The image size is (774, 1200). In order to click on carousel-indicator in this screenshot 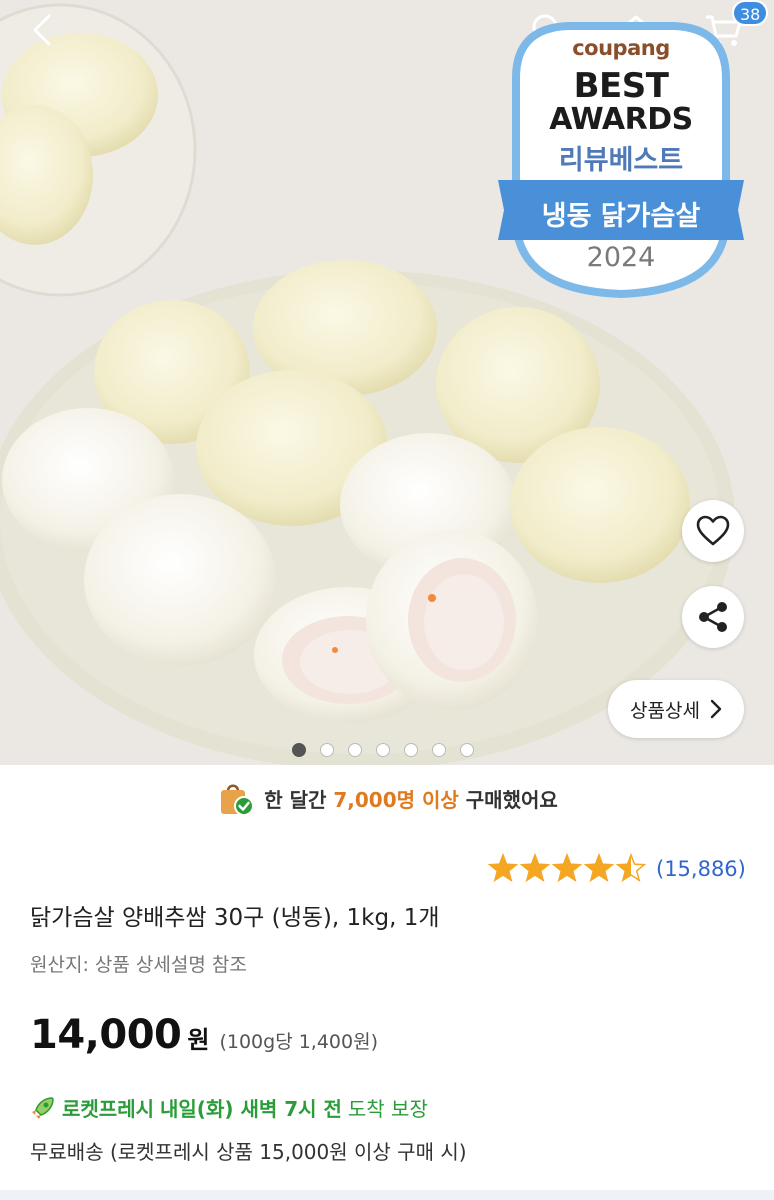, I will do `click(383, 750)`.